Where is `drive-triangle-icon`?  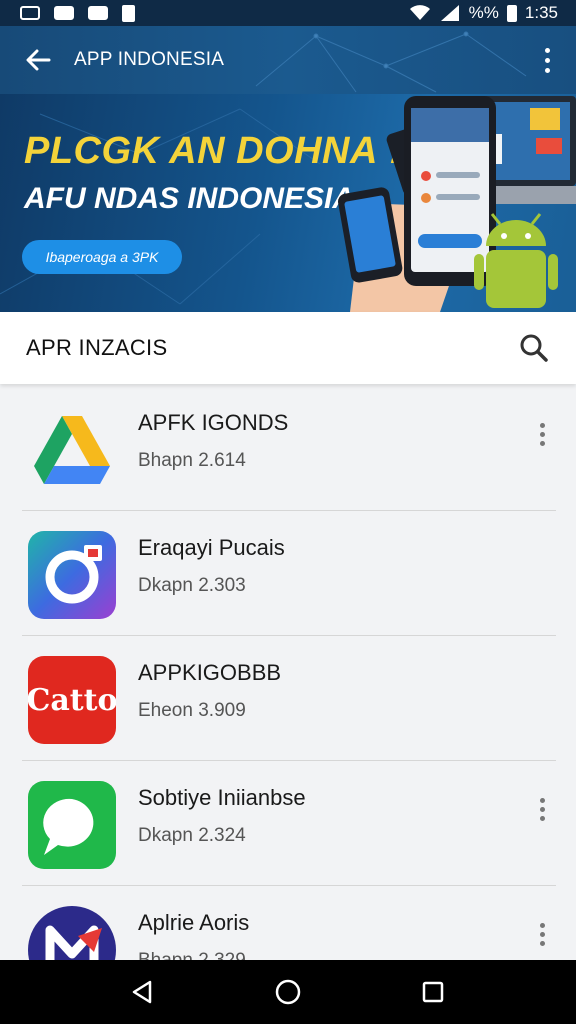 drive-triangle-icon is located at coordinates (72, 450).